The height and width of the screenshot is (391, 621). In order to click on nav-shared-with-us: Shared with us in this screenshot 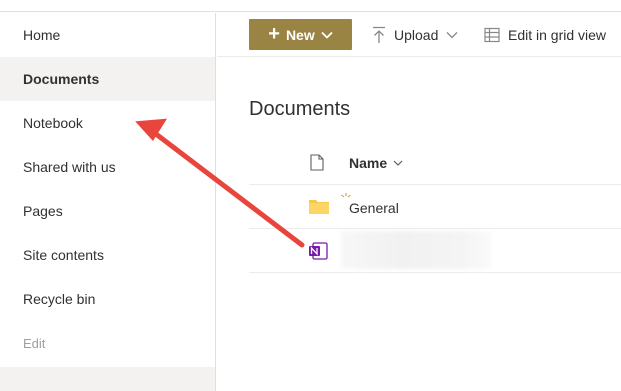, I will do `click(107, 167)`.